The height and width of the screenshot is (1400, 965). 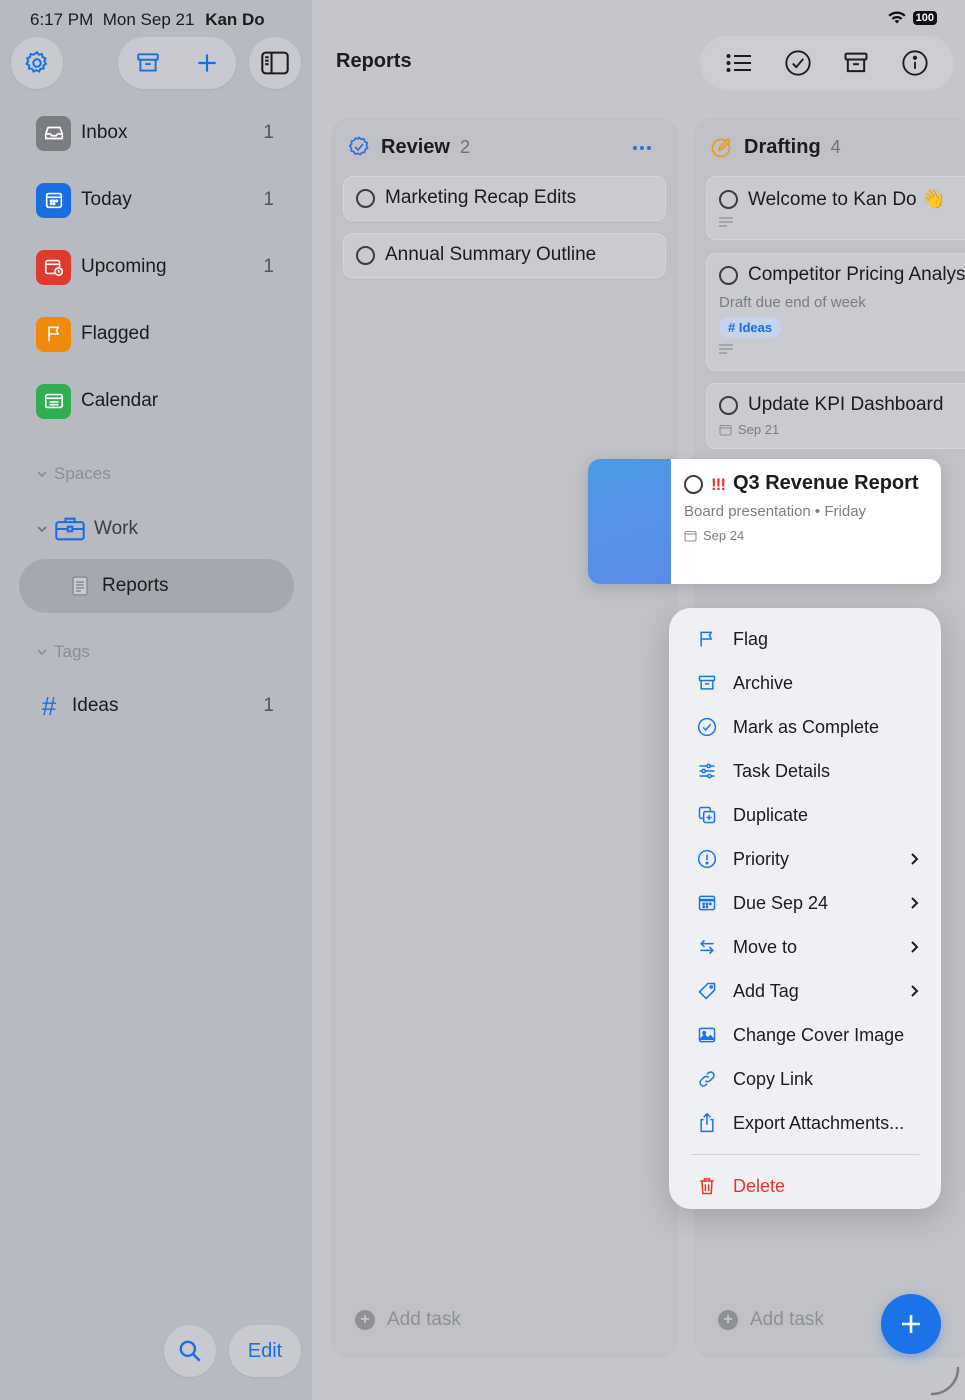 I want to click on inbox-icon, so click(x=53, y=133).